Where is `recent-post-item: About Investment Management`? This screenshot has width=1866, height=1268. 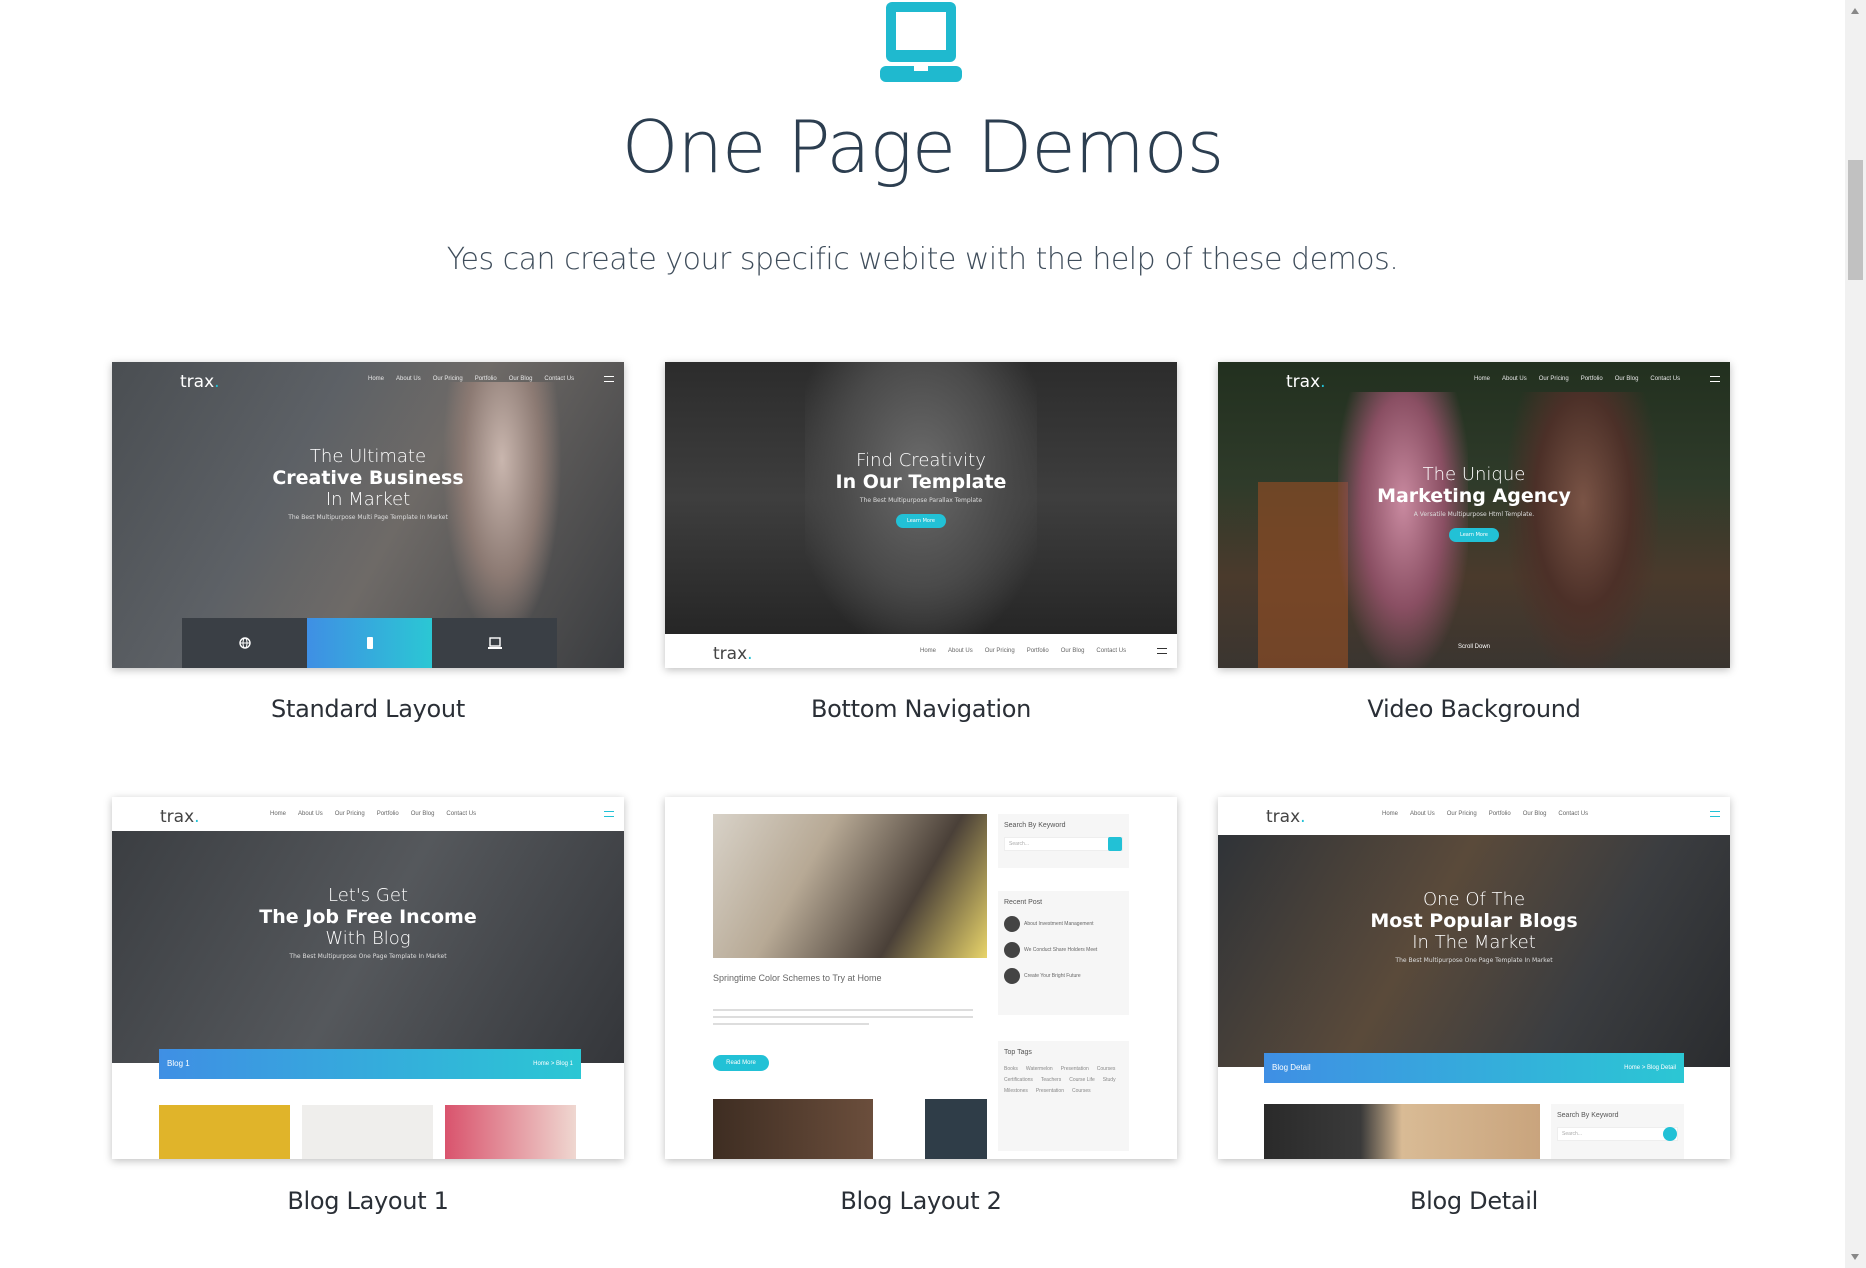 recent-post-item: About Investment Management is located at coordinates (1063, 924).